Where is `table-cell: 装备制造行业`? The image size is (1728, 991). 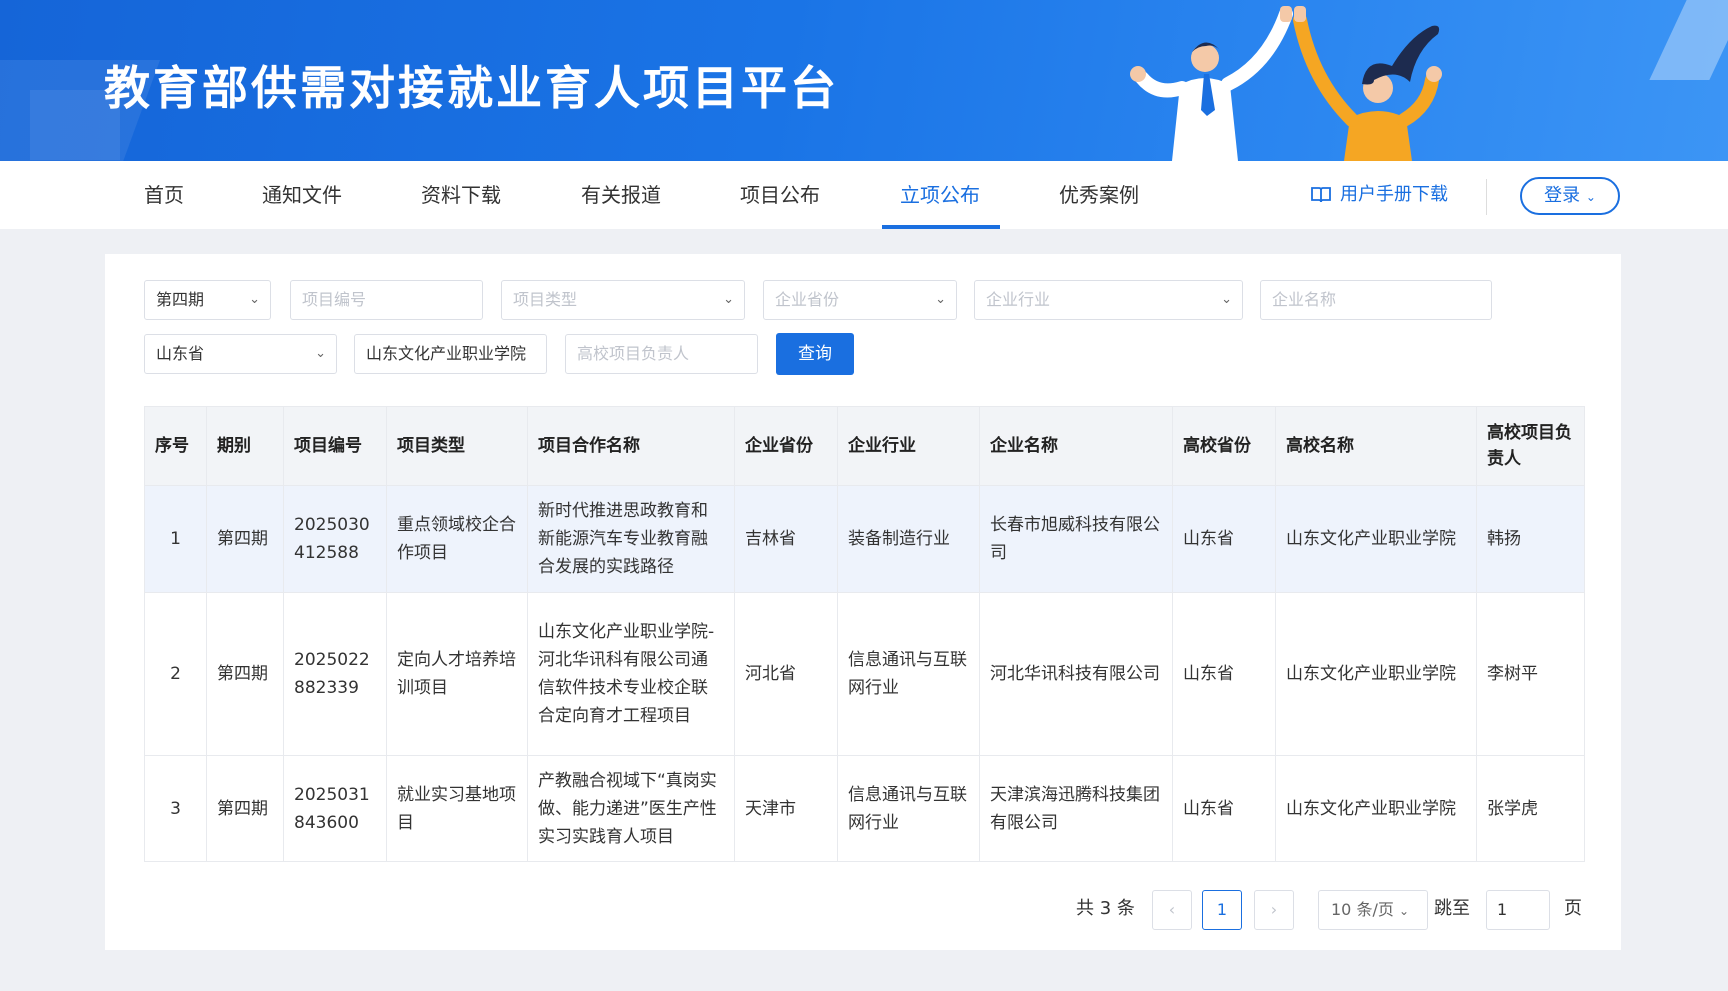
table-cell: 装备制造行业 is located at coordinates (908, 539).